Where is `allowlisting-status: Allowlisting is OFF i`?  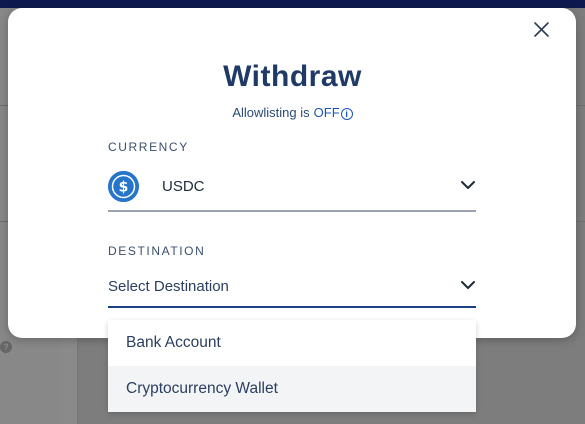
allowlisting-status: Allowlisting is OFF i is located at coordinates (292, 112).